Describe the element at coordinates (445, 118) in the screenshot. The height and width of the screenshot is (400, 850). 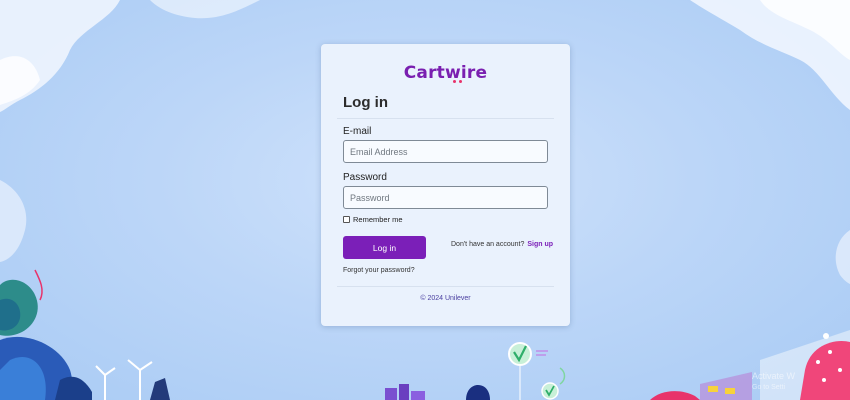
I see `header-divider` at that location.